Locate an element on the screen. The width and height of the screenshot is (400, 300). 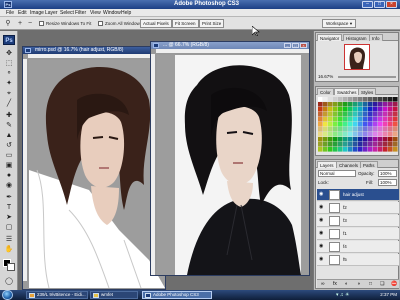
clone-stamp-tool-icon: ▲ is located at coordinates (9, 135).